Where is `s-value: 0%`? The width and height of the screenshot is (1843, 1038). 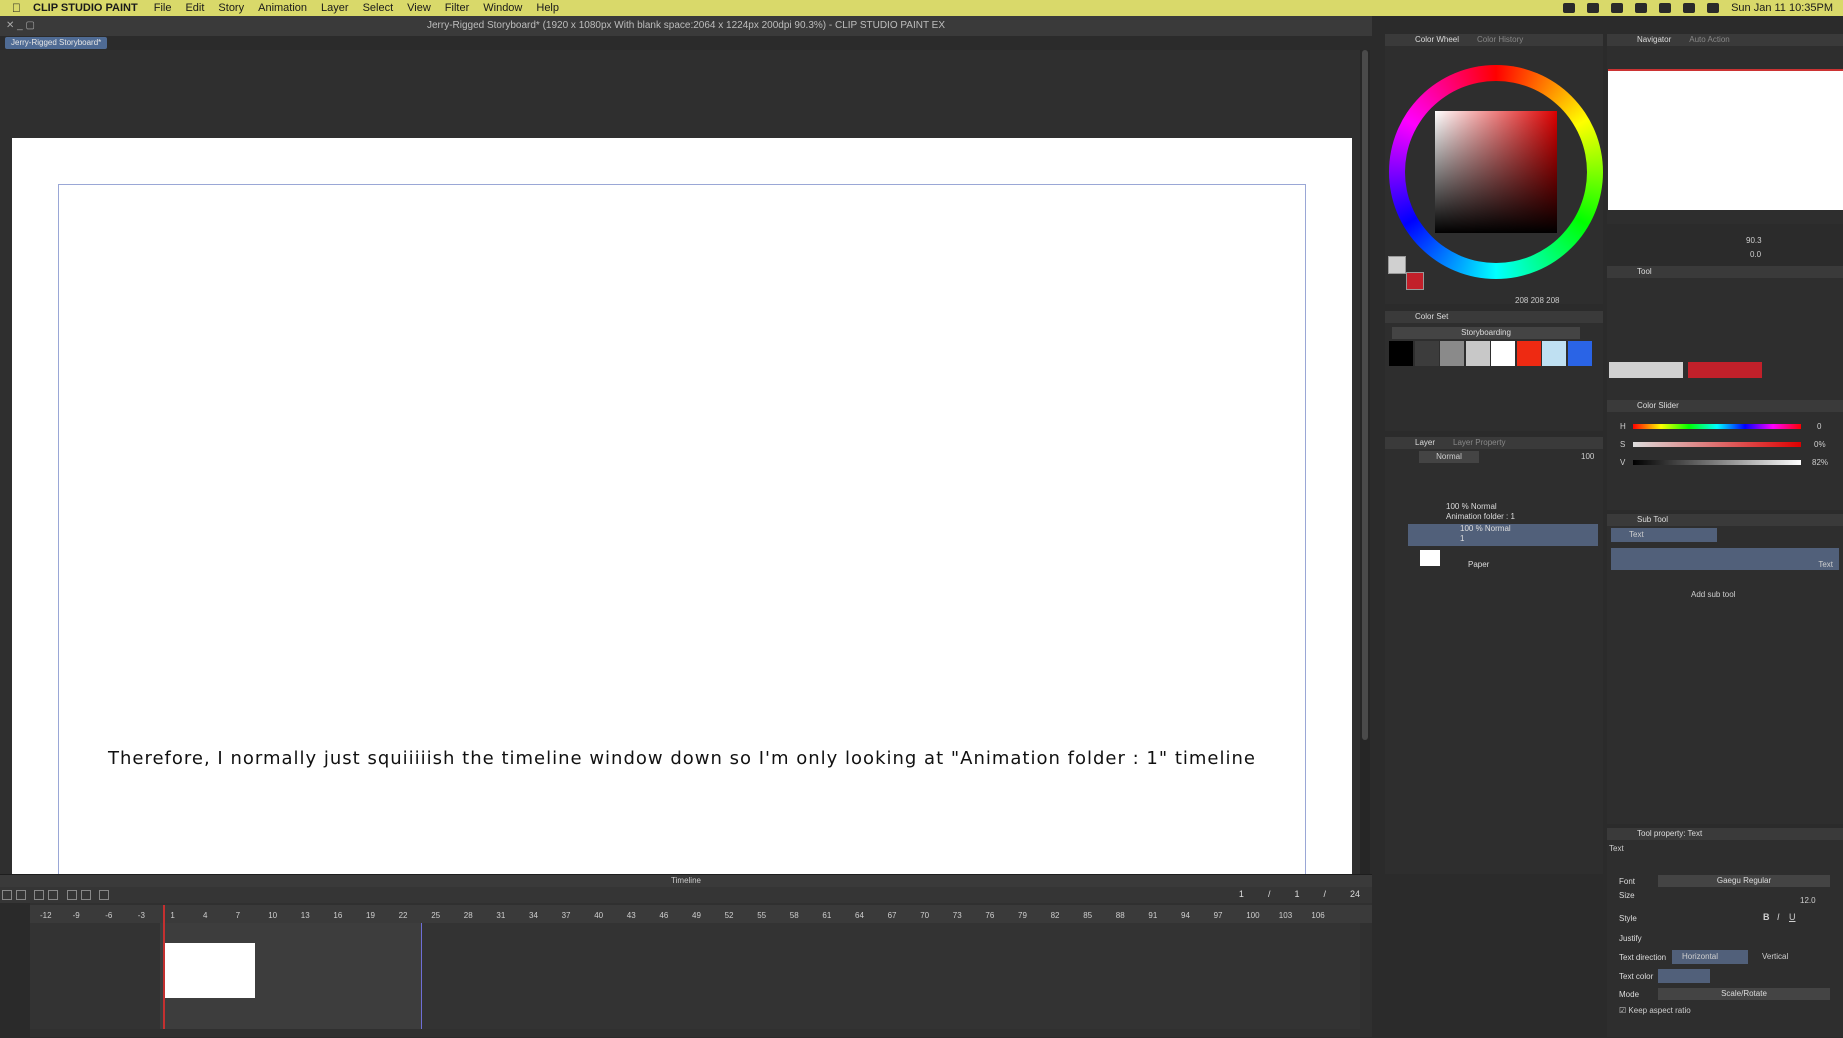 s-value: 0% is located at coordinates (1820, 444).